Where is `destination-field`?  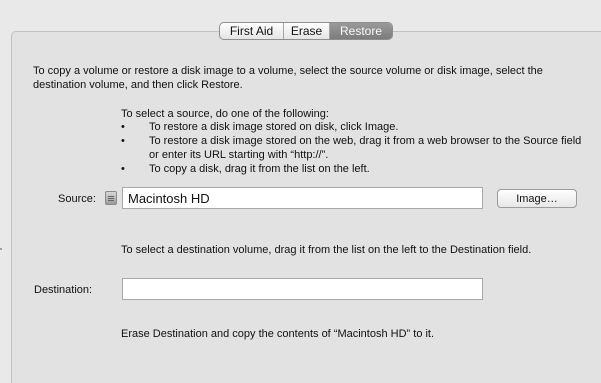 destination-field is located at coordinates (302, 289).